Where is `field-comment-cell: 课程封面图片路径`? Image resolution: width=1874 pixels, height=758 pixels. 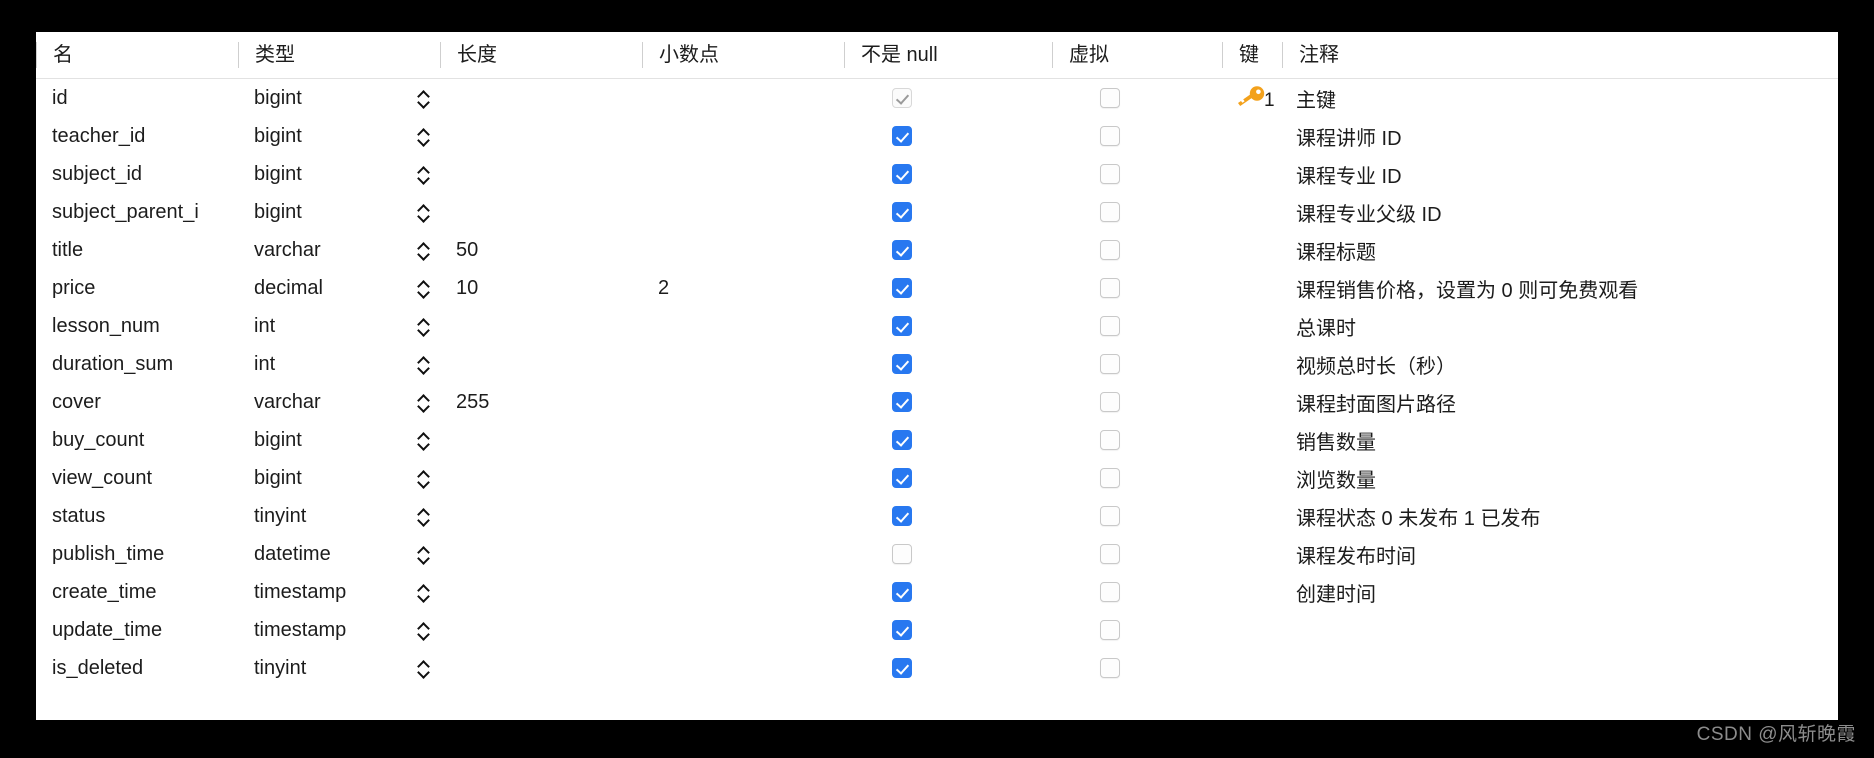
field-comment-cell: 课程封面图片路径 is located at coordinates (1560, 402).